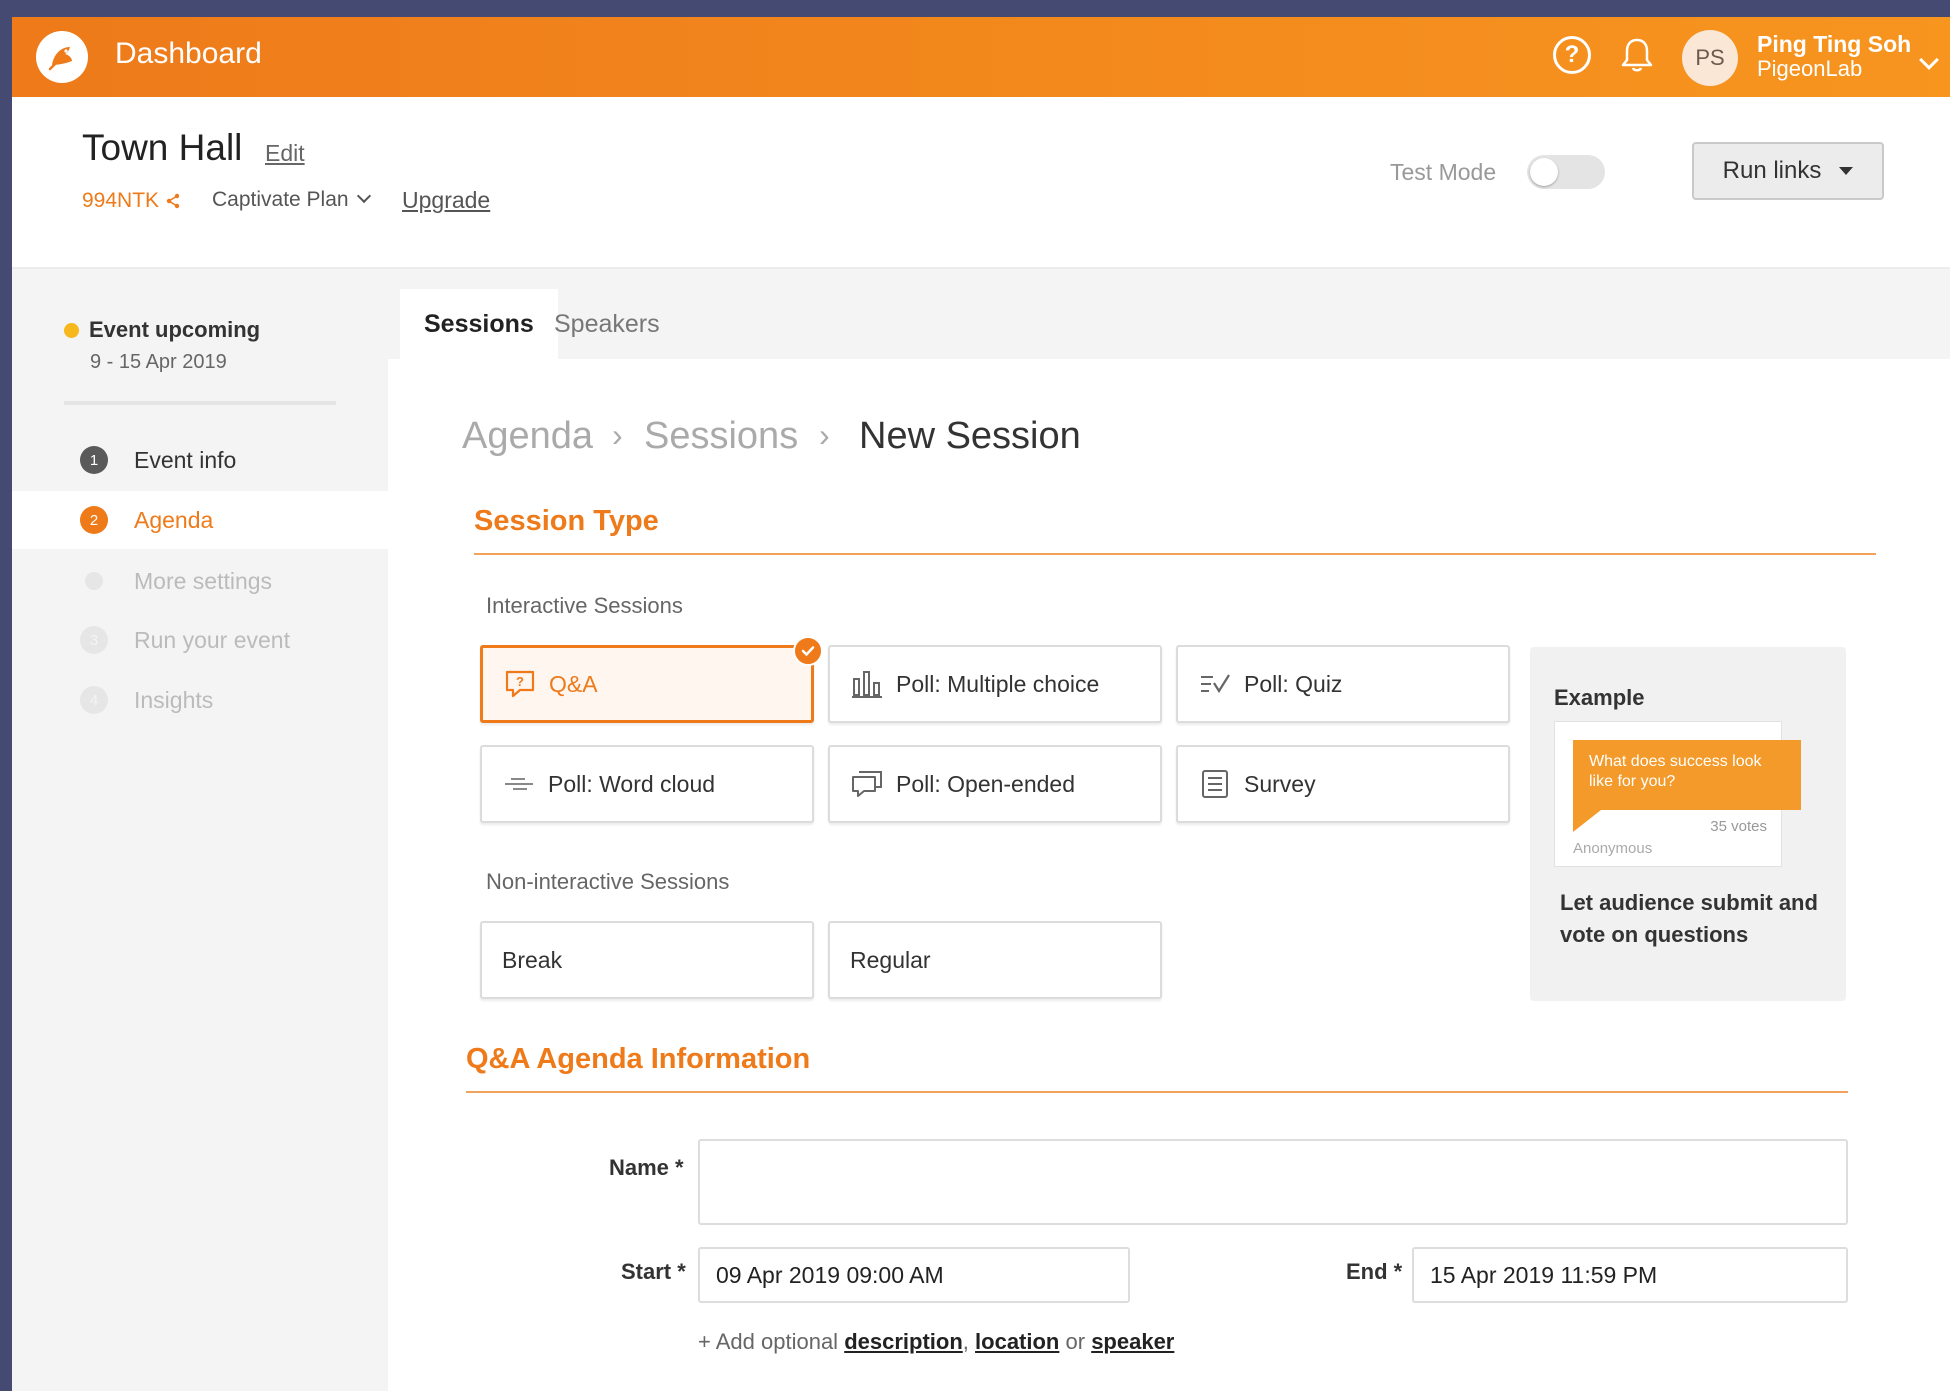 The height and width of the screenshot is (1391, 1950). I want to click on session-type-label: Regular, so click(890, 959).